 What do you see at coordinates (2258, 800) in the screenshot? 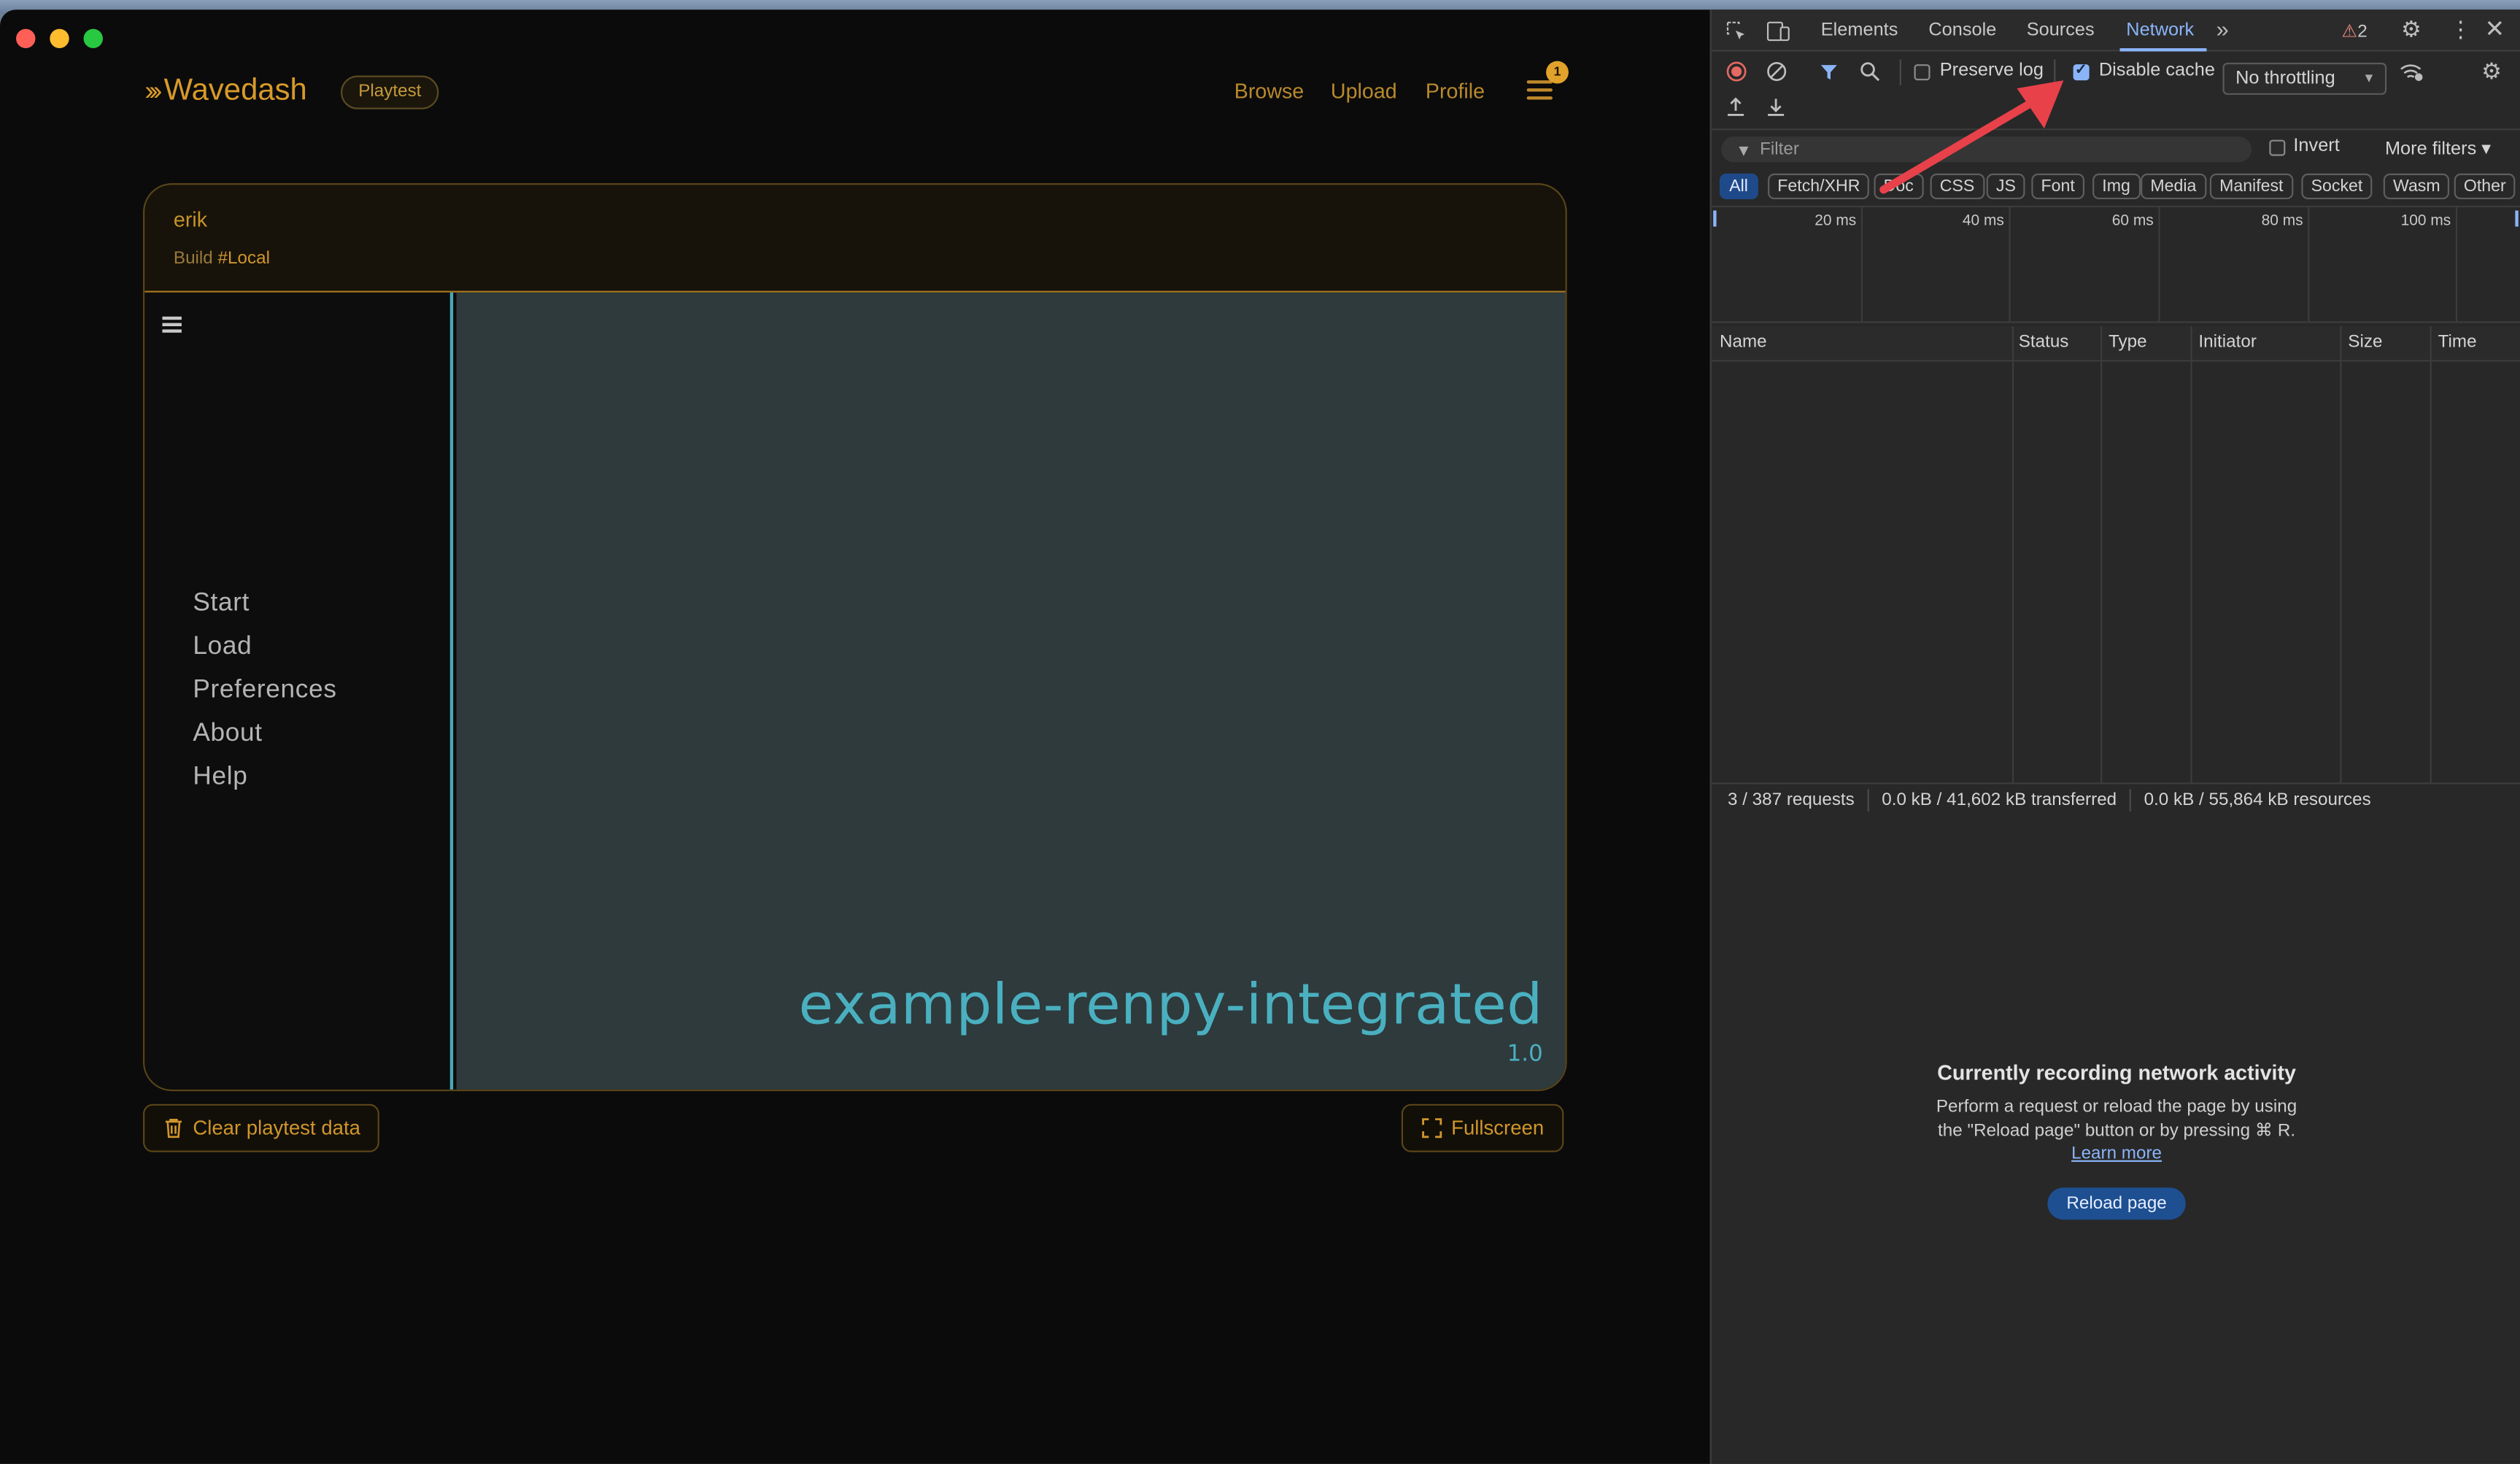
I see `resources-size: 0.0 kB / 55,864 kB resources` at bounding box center [2258, 800].